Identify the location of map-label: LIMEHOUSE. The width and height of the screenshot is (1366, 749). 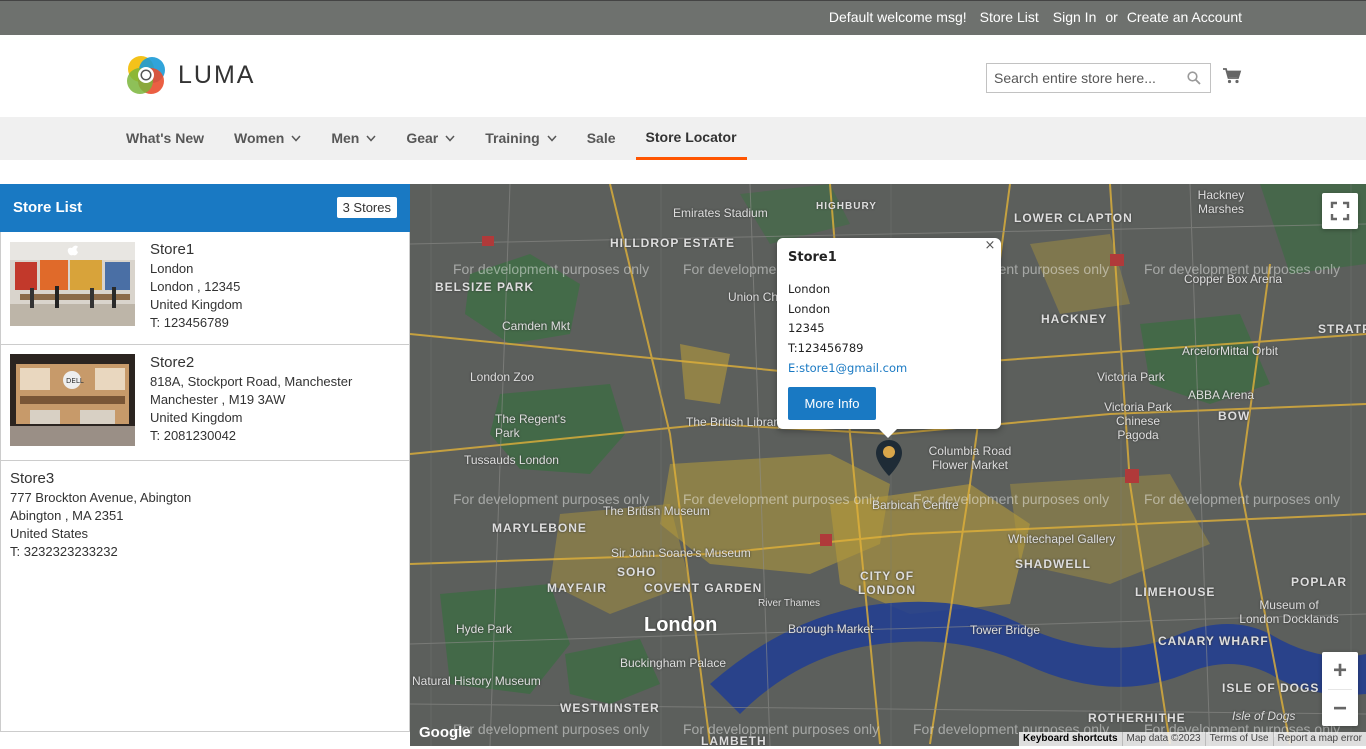
(1175, 592).